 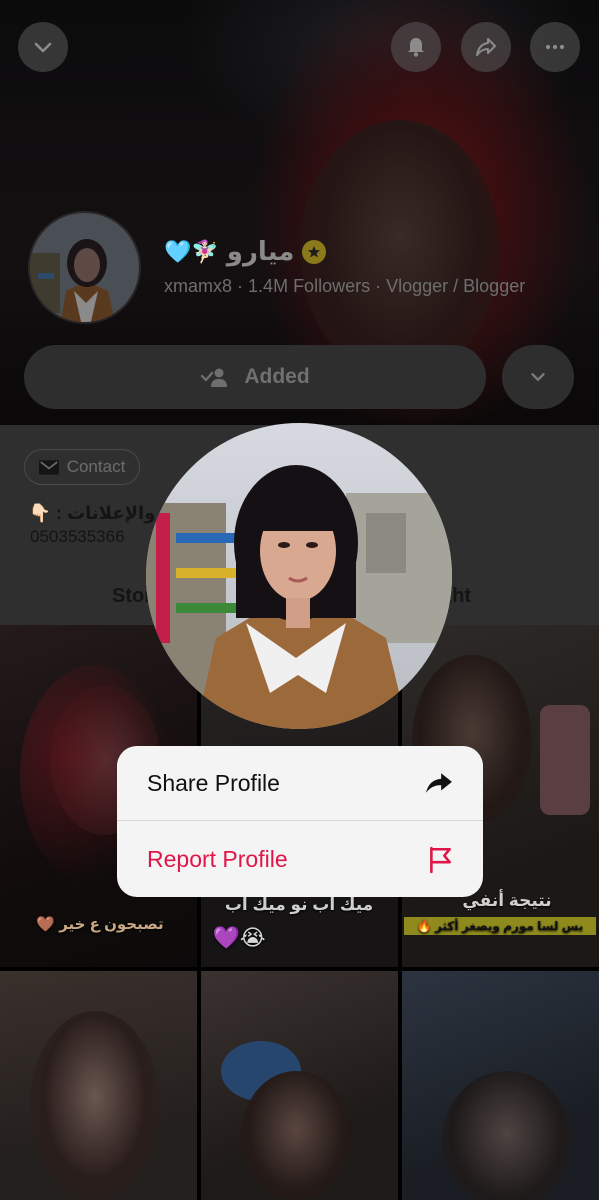 I want to click on followers-count: 1.4M Followers, so click(x=309, y=286).